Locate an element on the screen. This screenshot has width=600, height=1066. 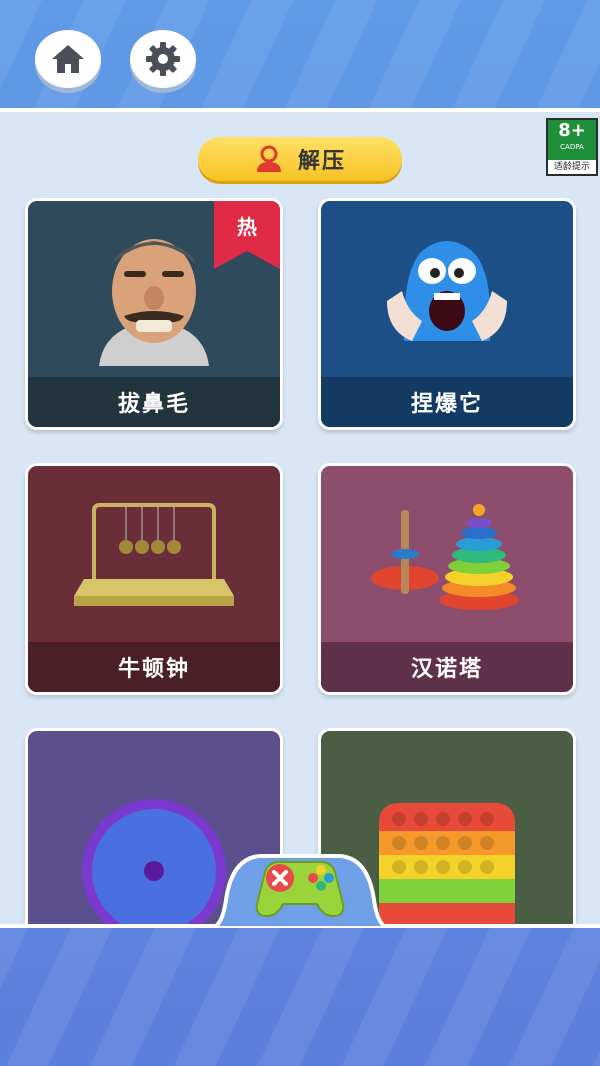
game-card-newtons-cradle: 牛顿钟 is located at coordinates (154, 579).